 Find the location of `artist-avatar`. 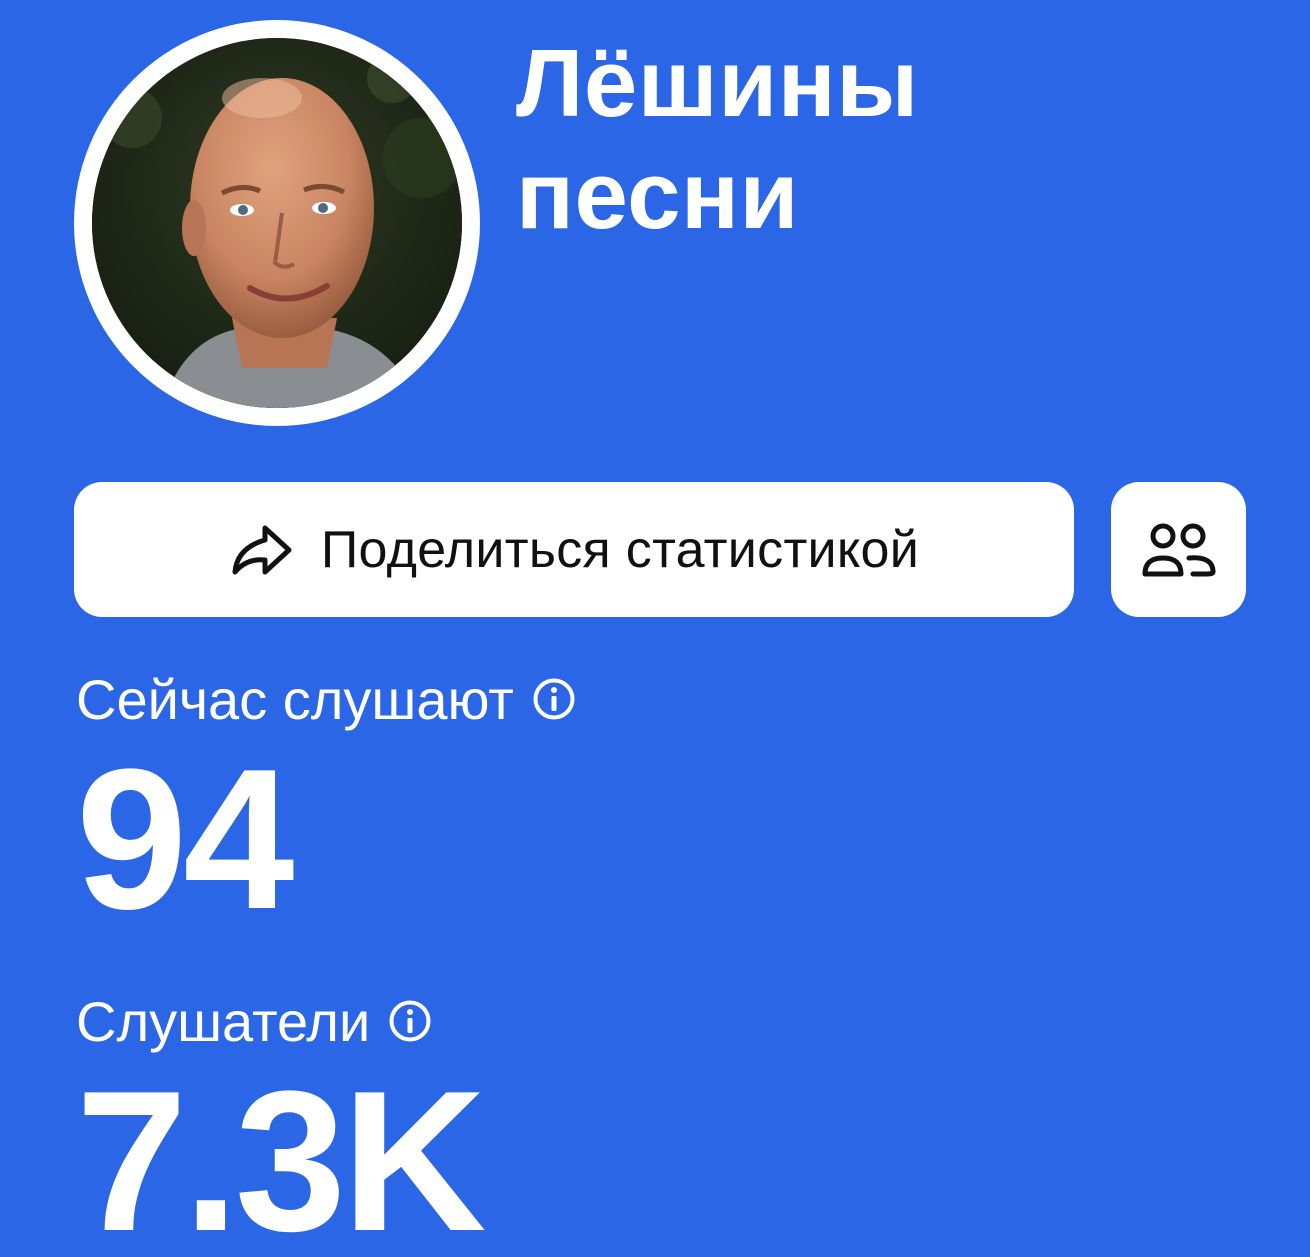

artist-avatar is located at coordinates (277, 223).